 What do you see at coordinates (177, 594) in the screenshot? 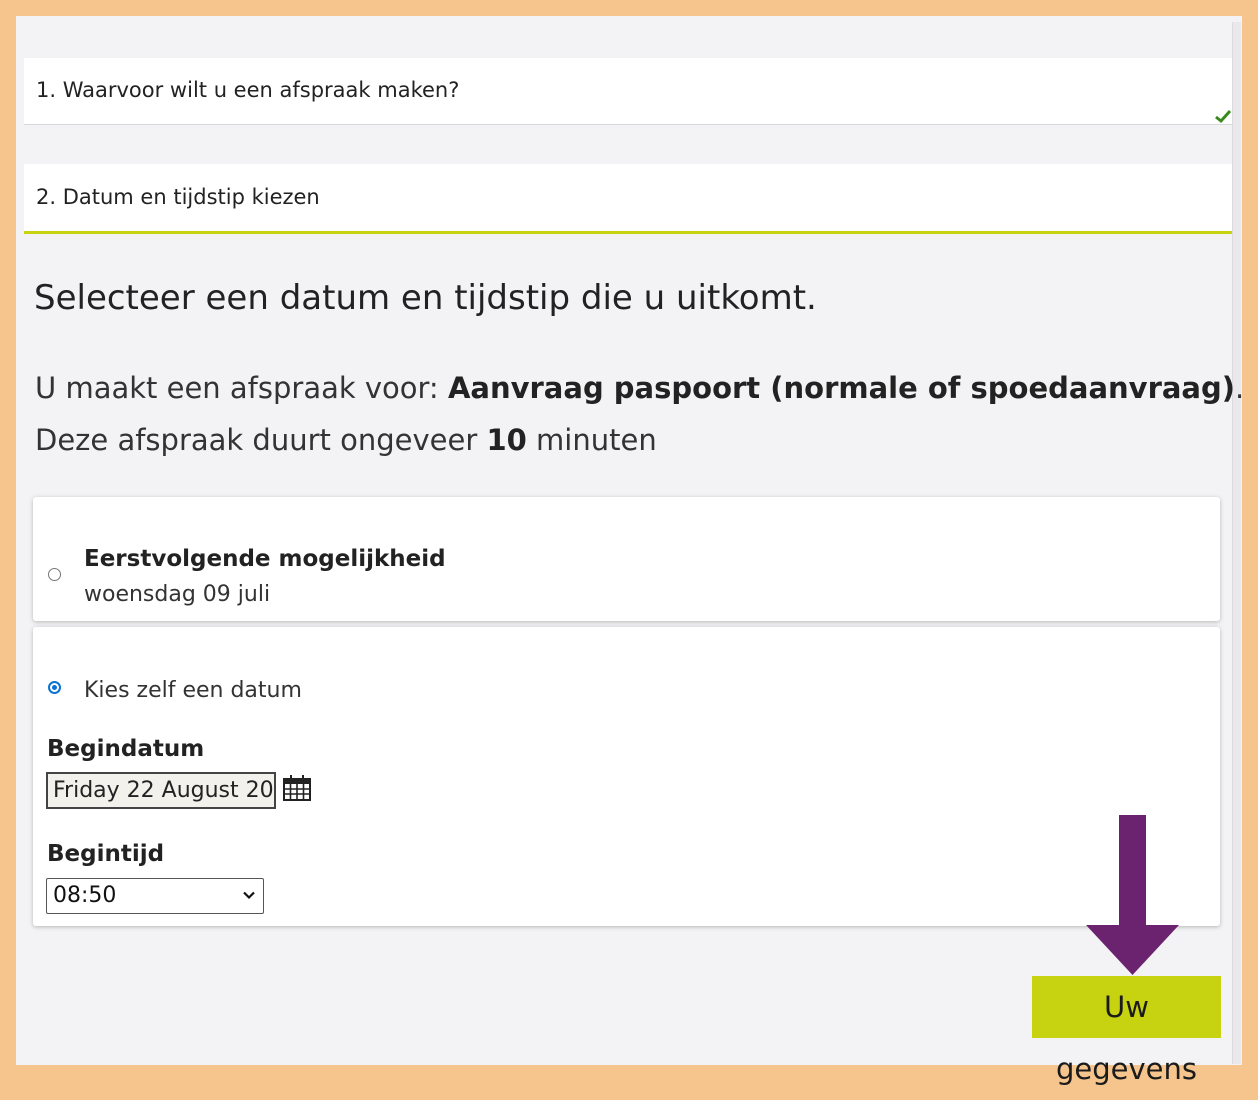
I see `first-available-date: woensdag 09 juli` at bounding box center [177, 594].